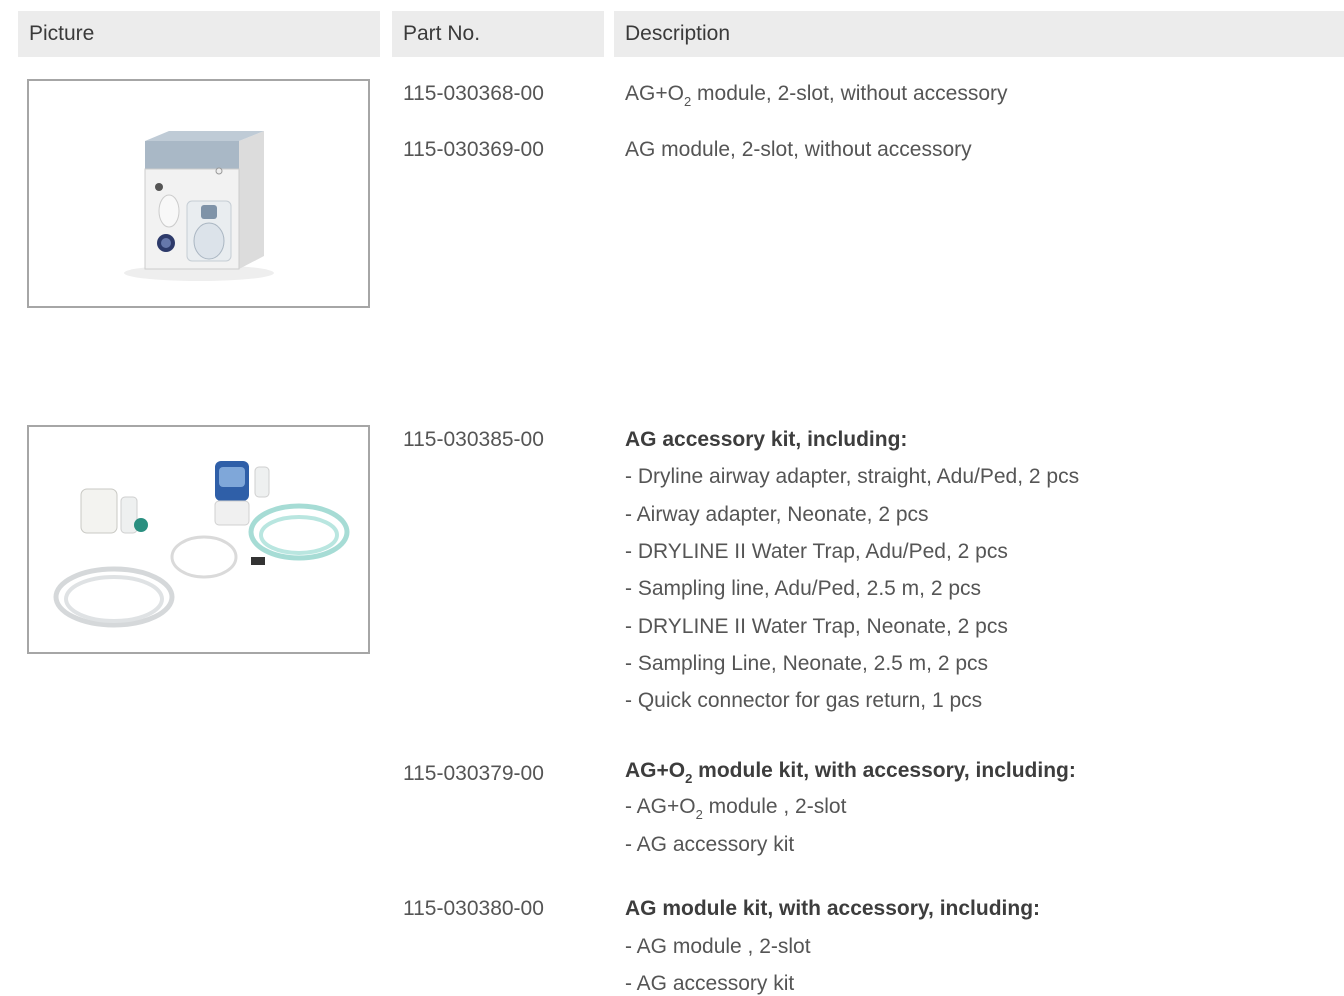 Image resolution: width=1344 pixels, height=996 pixels. What do you see at coordinates (736, 808) in the screenshot?
I see `kit-item: - AG+O2 module , 2-slot` at bounding box center [736, 808].